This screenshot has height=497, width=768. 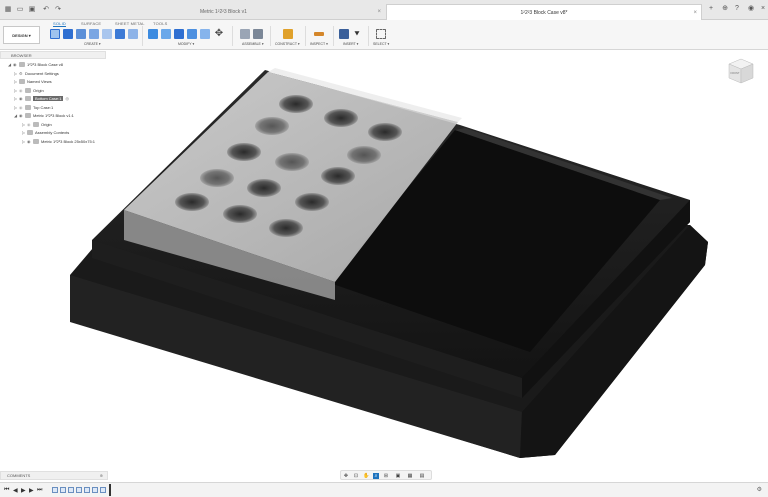 What do you see at coordinates (39, 490) in the screenshot?
I see `timeline-end-button: ⏭` at bounding box center [39, 490].